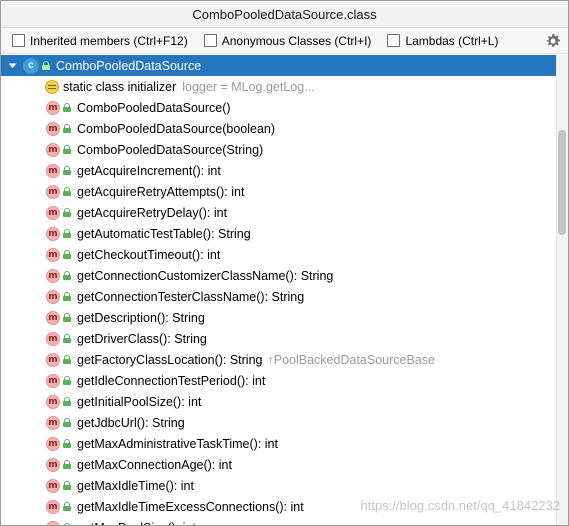  Describe the element at coordinates (139, 401) in the screenshot. I see `member-label: getInitialPoolSize(): int` at that location.